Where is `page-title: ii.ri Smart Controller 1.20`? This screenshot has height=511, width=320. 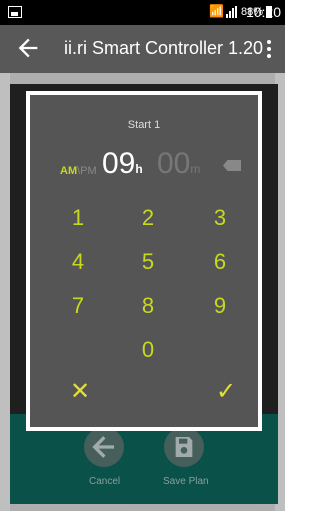
page-title: ii.ri Smart Controller 1.20 is located at coordinates (164, 48).